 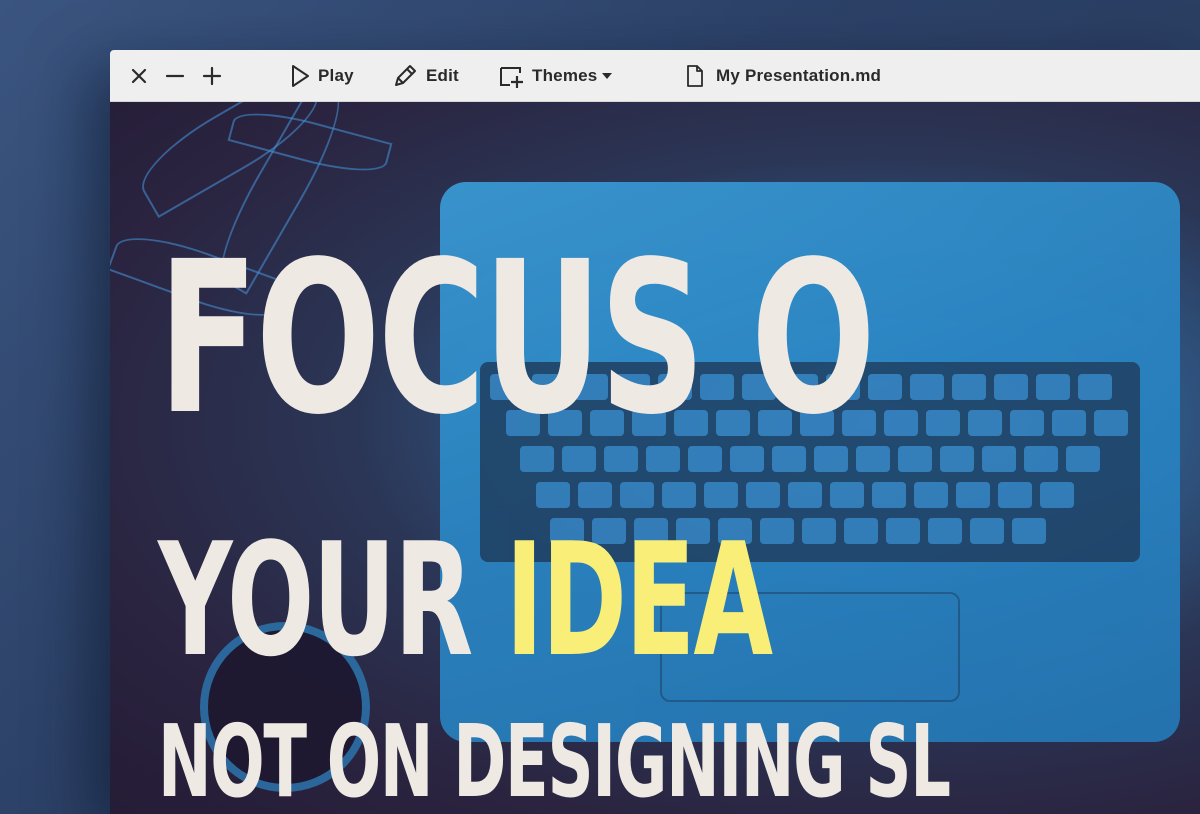 I want to click on caret-down-icon, so click(x=607, y=76).